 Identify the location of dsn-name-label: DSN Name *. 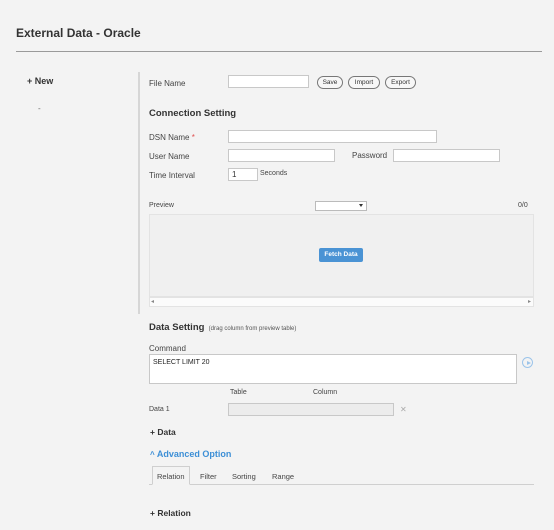
(172, 137).